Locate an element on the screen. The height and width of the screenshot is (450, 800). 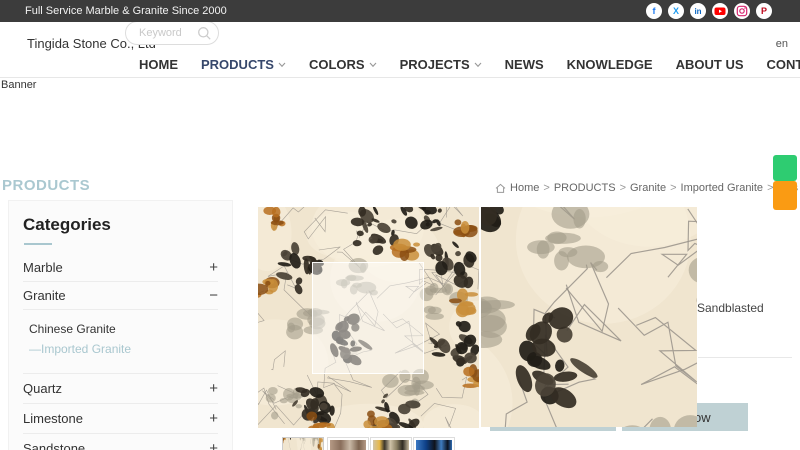
pinterest-icon: P is located at coordinates (764, 11).